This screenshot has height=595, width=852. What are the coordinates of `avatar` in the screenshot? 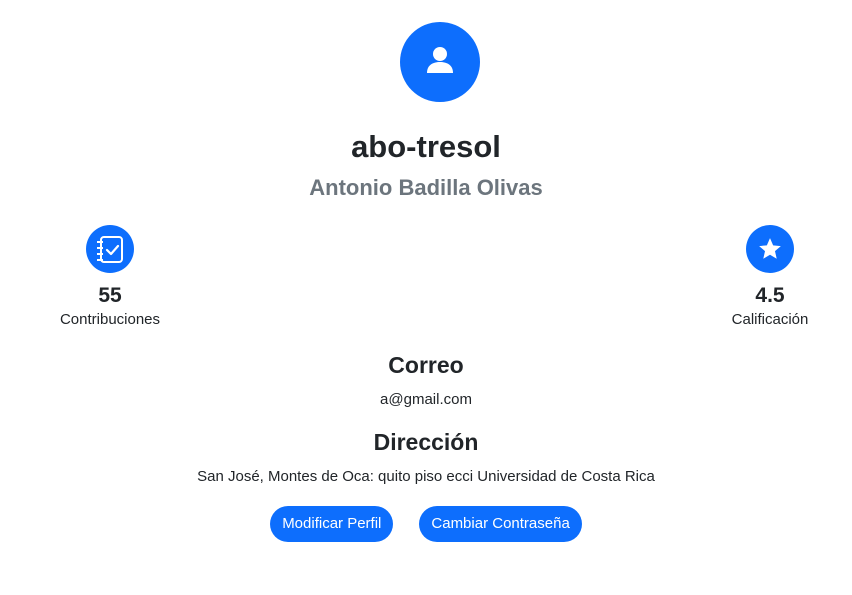 It's located at (440, 62).